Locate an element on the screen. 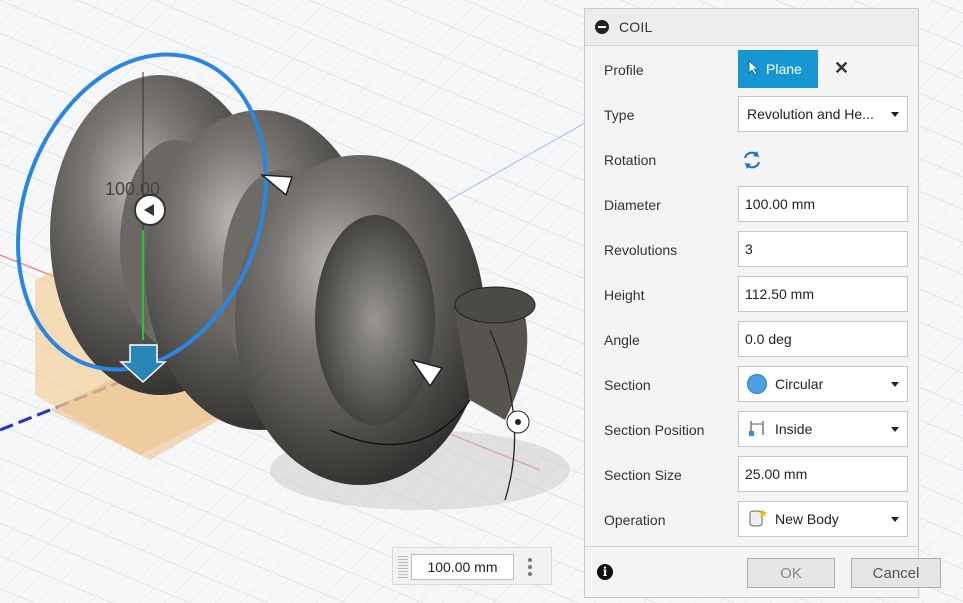 Image resolution: width=963 pixels, height=603 pixels. close-icon: ✕ is located at coordinates (841, 68).